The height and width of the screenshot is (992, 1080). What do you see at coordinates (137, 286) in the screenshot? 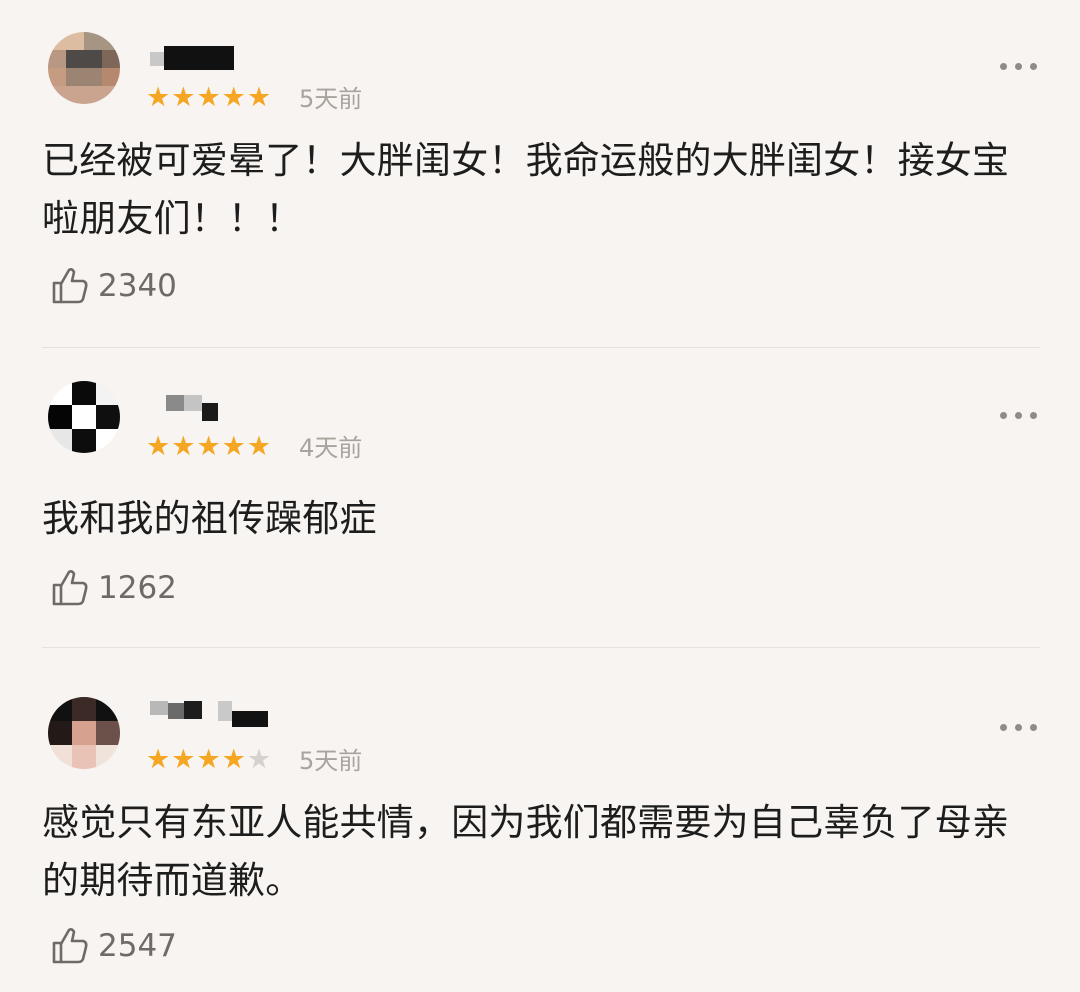
I see `like-count: 2340` at bounding box center [137, 286].